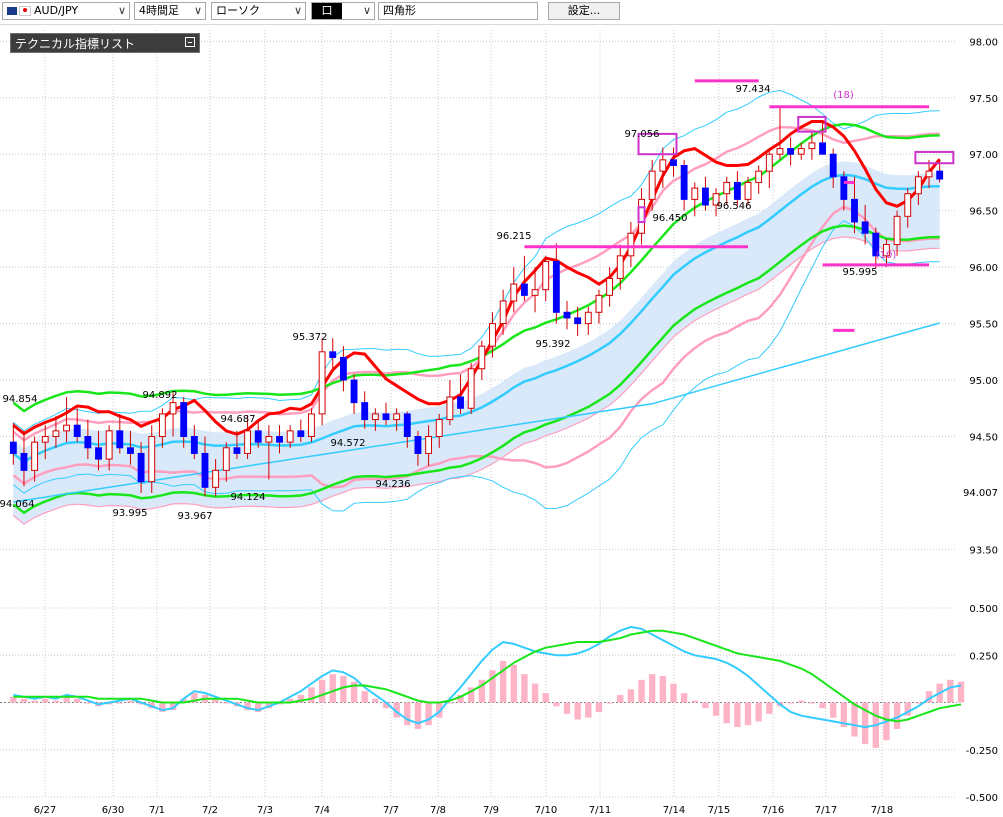  What do you see at coordinates (195, 516) in the screenshot?
I see `price-label: 93.967` at bounding box center [195, 516].